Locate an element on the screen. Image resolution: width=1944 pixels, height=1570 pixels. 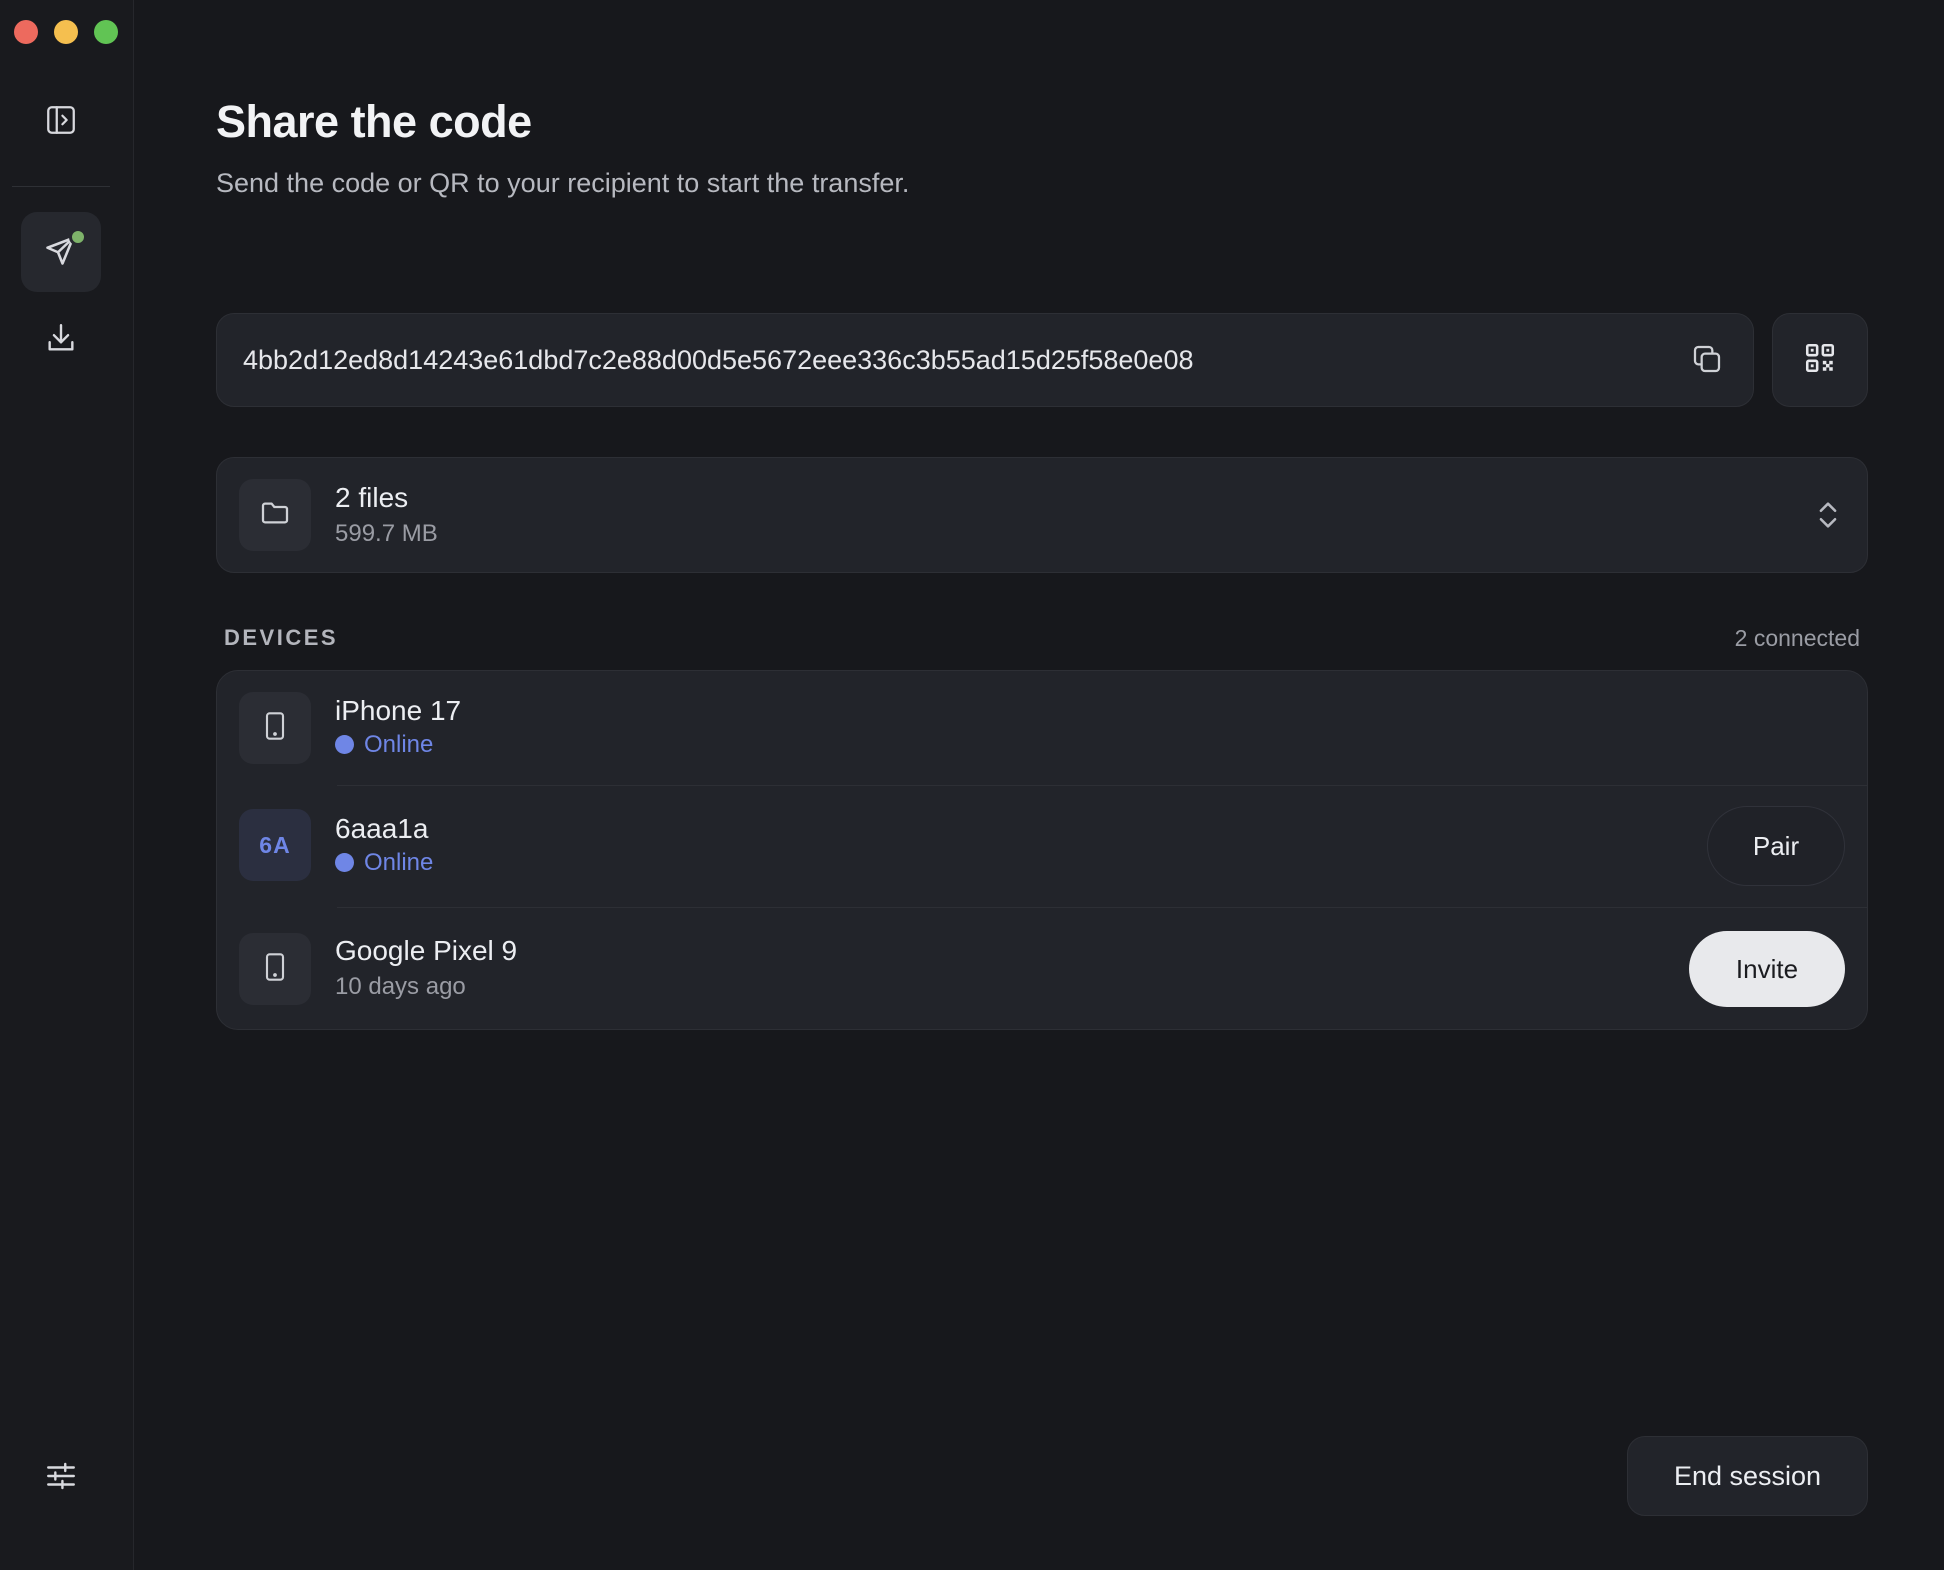
sidebar-toggle-button is located at coordinates (61, 122).